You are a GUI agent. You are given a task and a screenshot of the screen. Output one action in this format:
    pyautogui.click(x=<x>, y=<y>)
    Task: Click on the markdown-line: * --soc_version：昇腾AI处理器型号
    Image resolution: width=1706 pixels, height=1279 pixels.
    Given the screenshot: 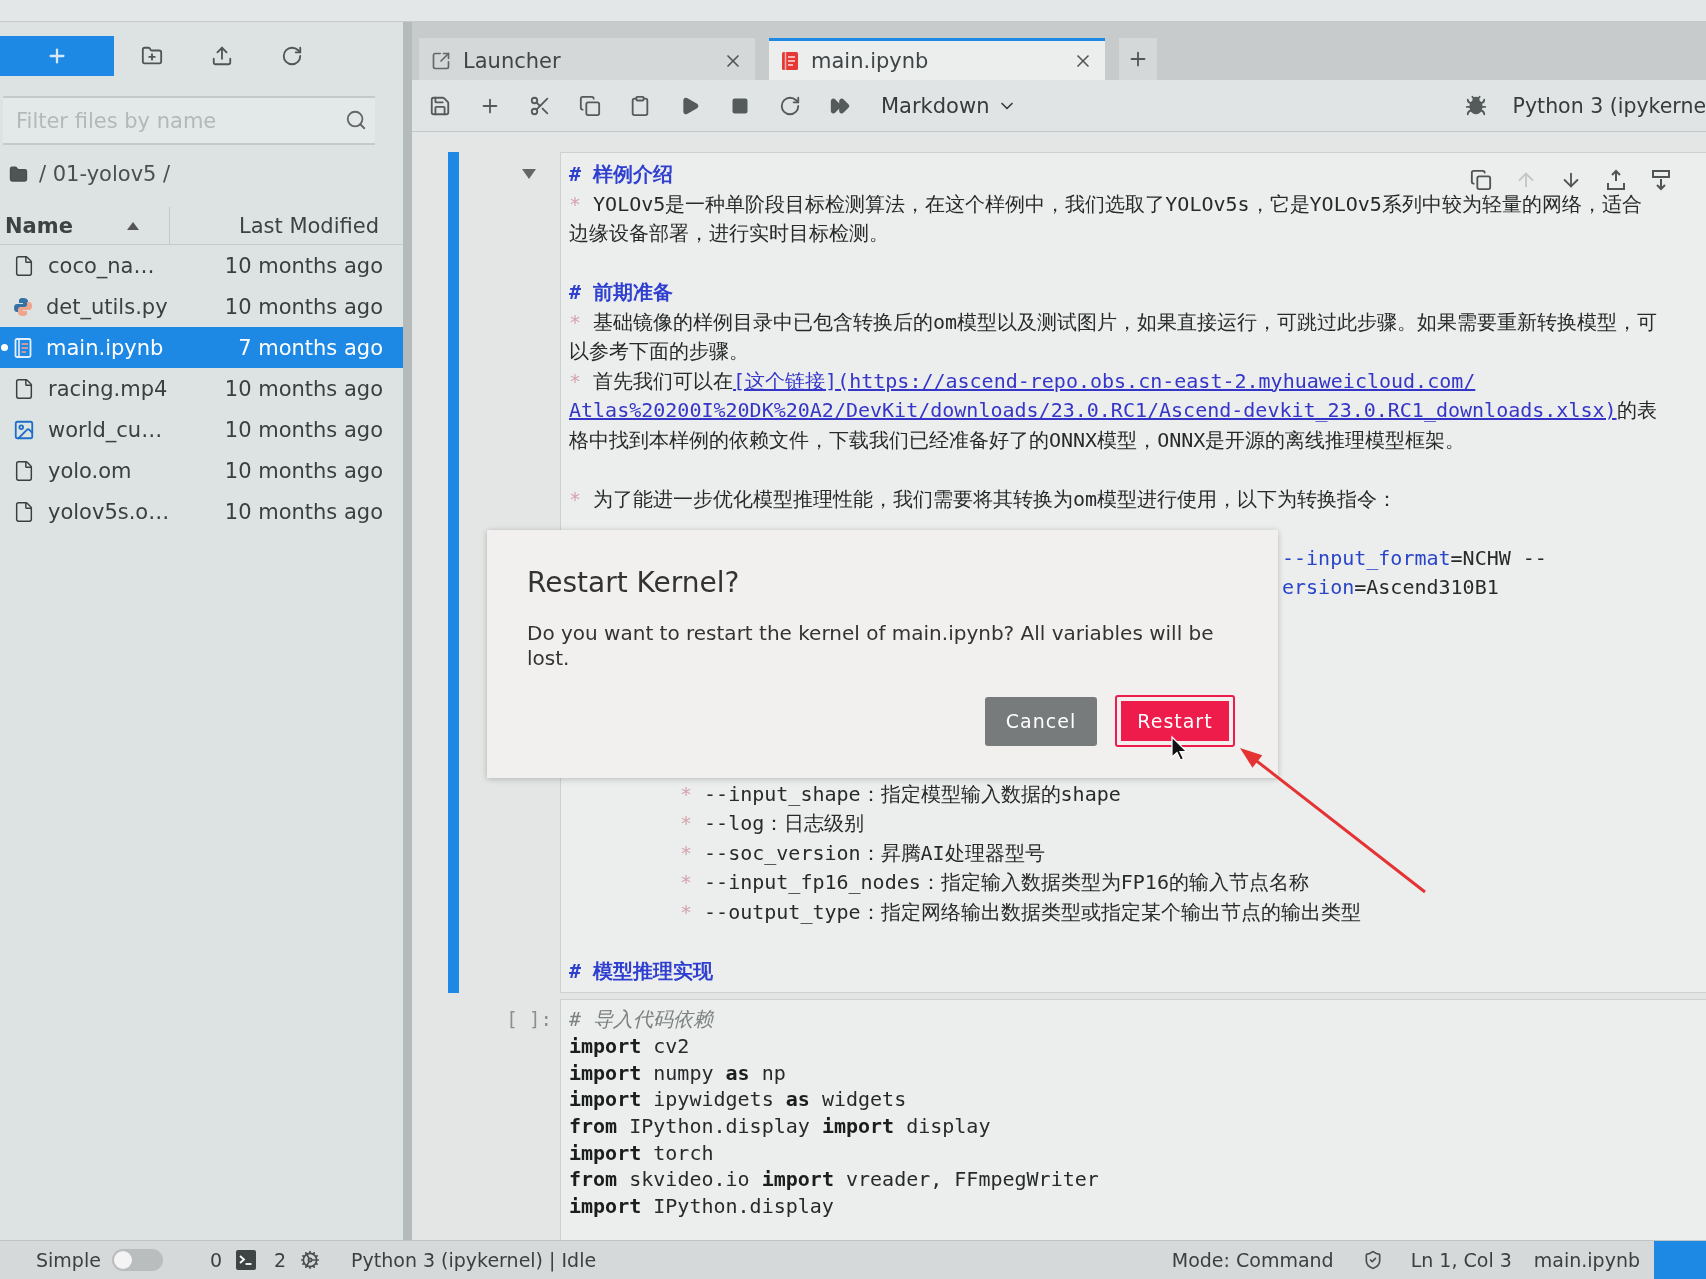 What is the action you would take?
    pyautogui.click(x=862, y=853)
    